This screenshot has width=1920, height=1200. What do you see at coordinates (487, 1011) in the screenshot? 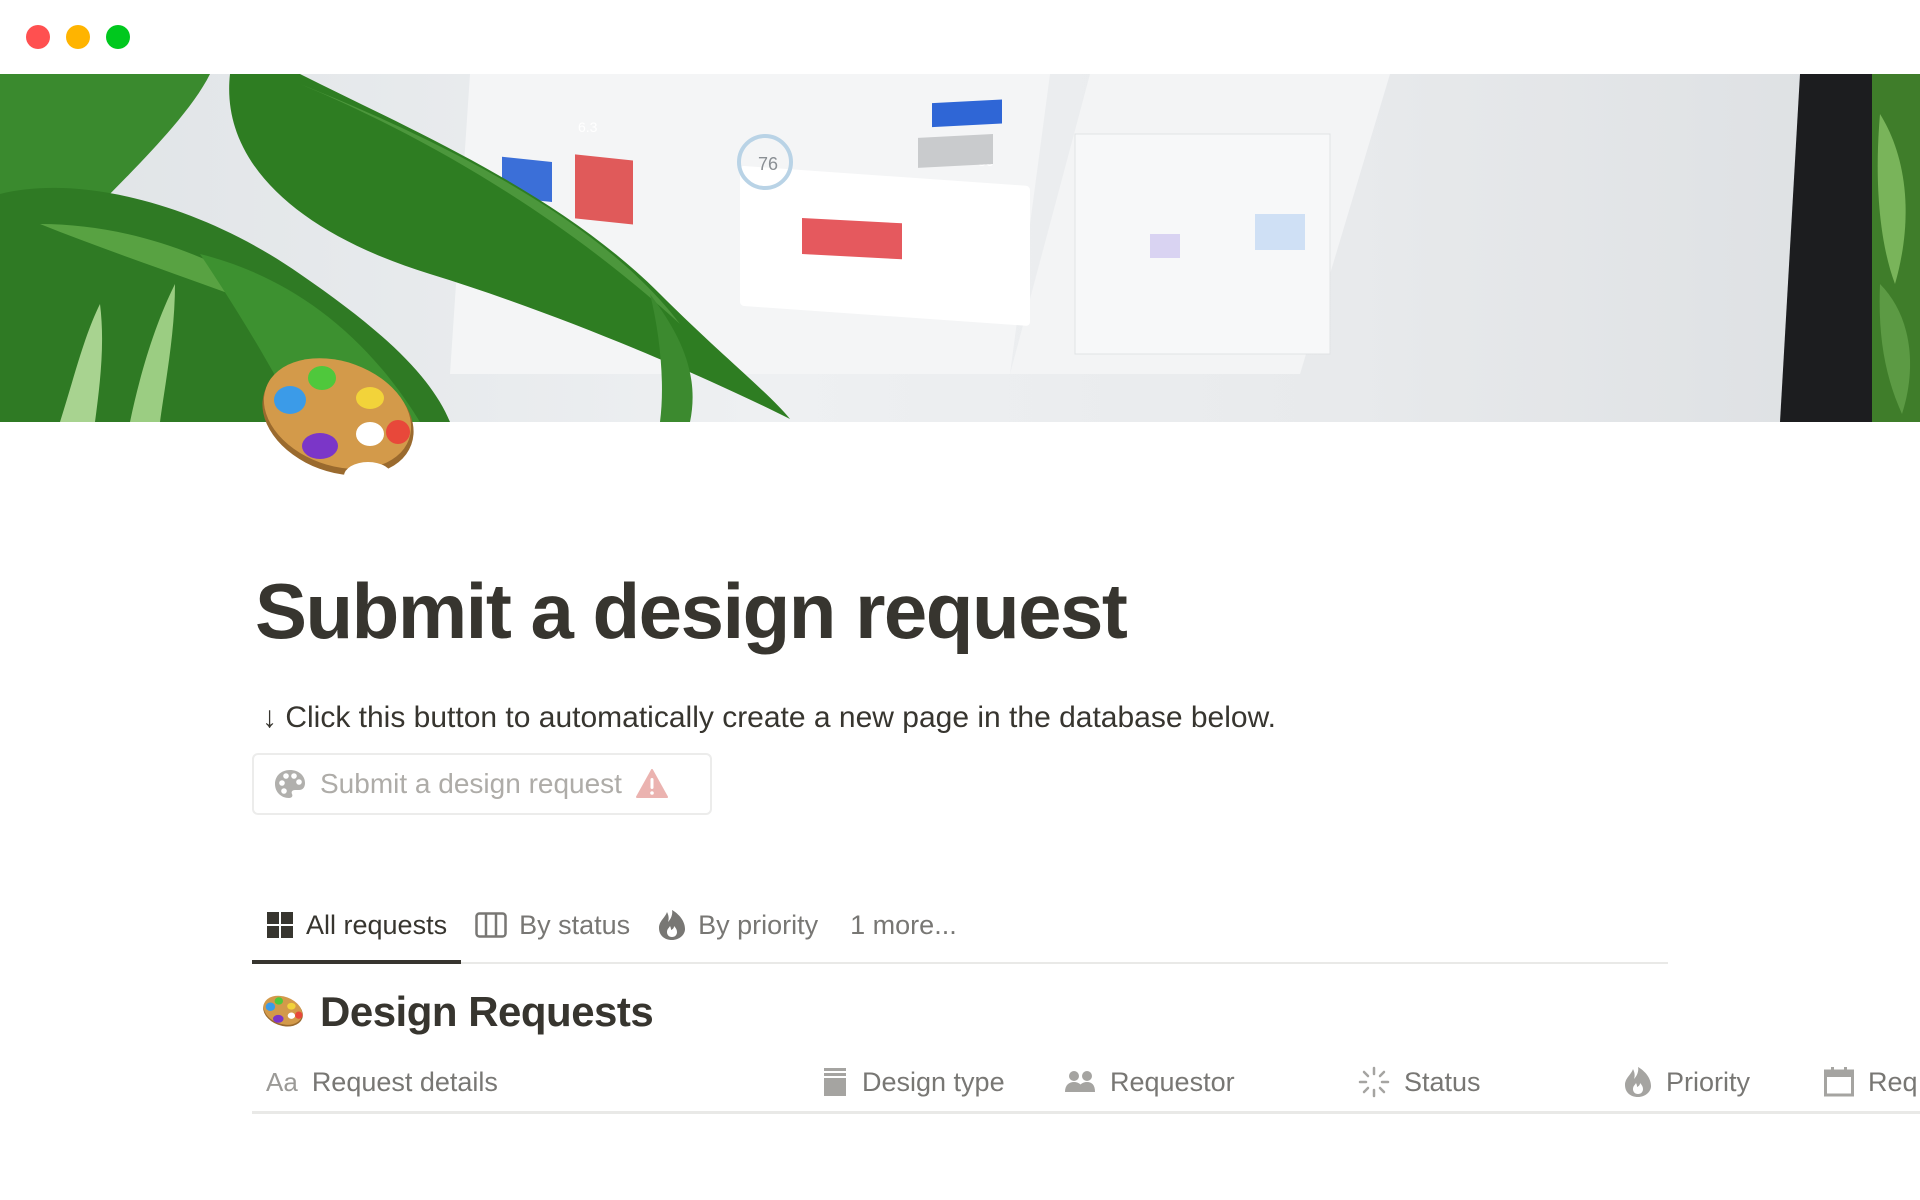
I see `database-title-text: Design Requests` at bounding box center [487, 1011].